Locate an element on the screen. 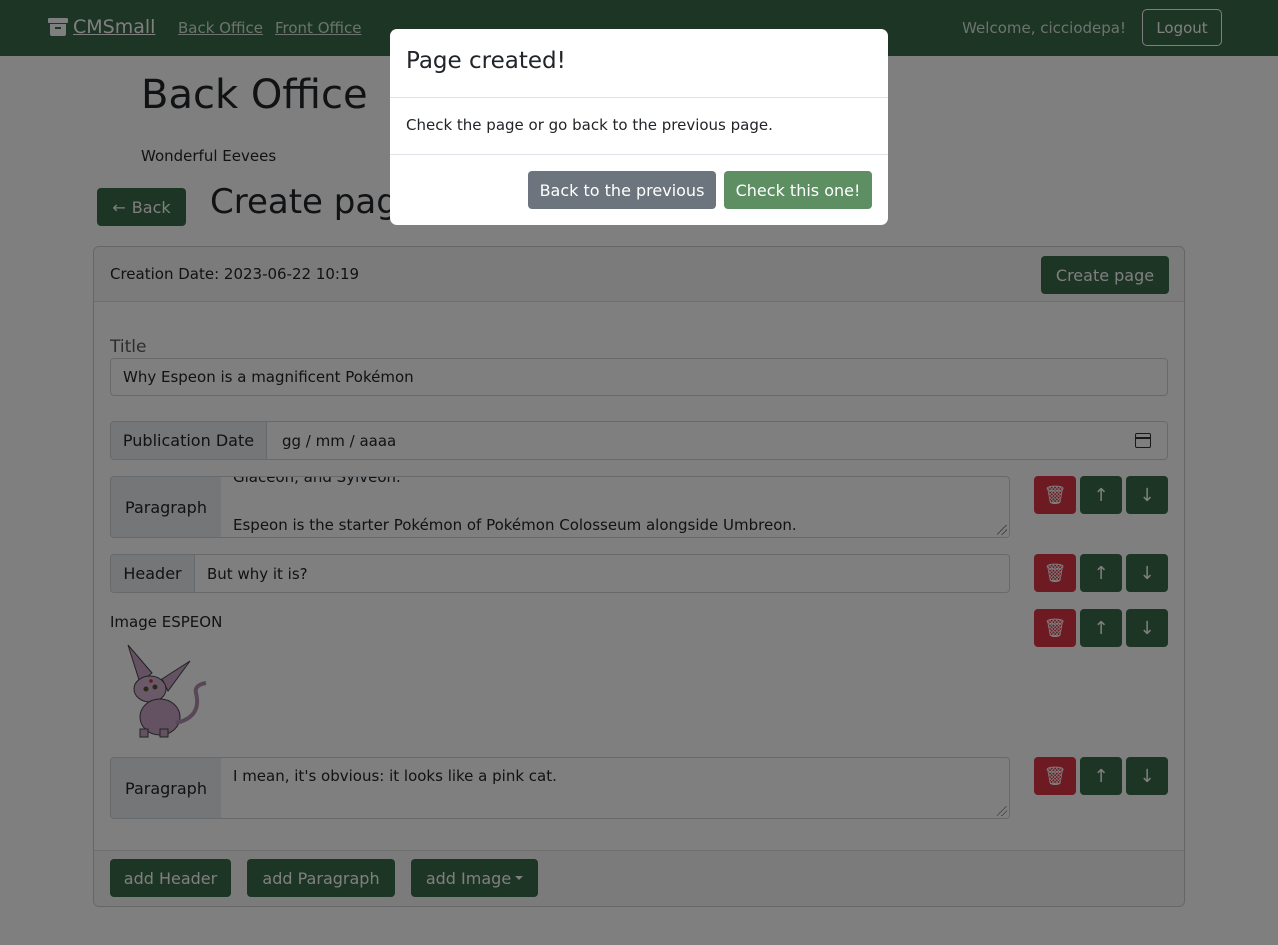 The width and height of the screenshot is (1278, 945). check-page-button: Check this one! is located at coordinates (798, 190).